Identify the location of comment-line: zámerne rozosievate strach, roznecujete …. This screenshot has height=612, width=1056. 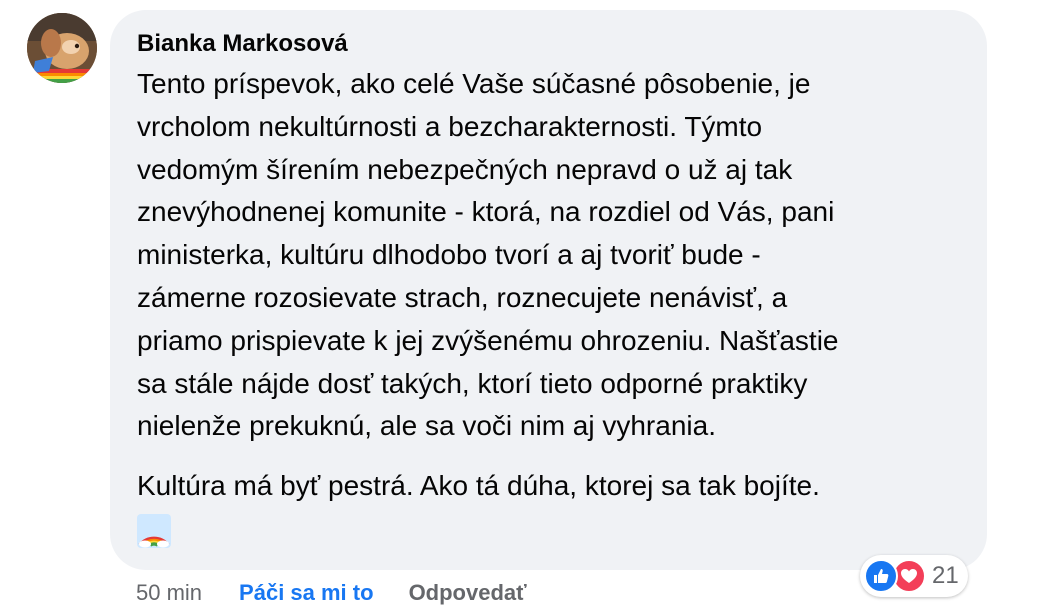
(462, 297).